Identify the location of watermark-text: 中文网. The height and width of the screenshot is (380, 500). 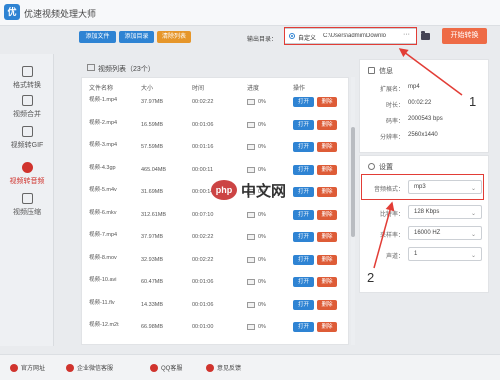
(264, 191).